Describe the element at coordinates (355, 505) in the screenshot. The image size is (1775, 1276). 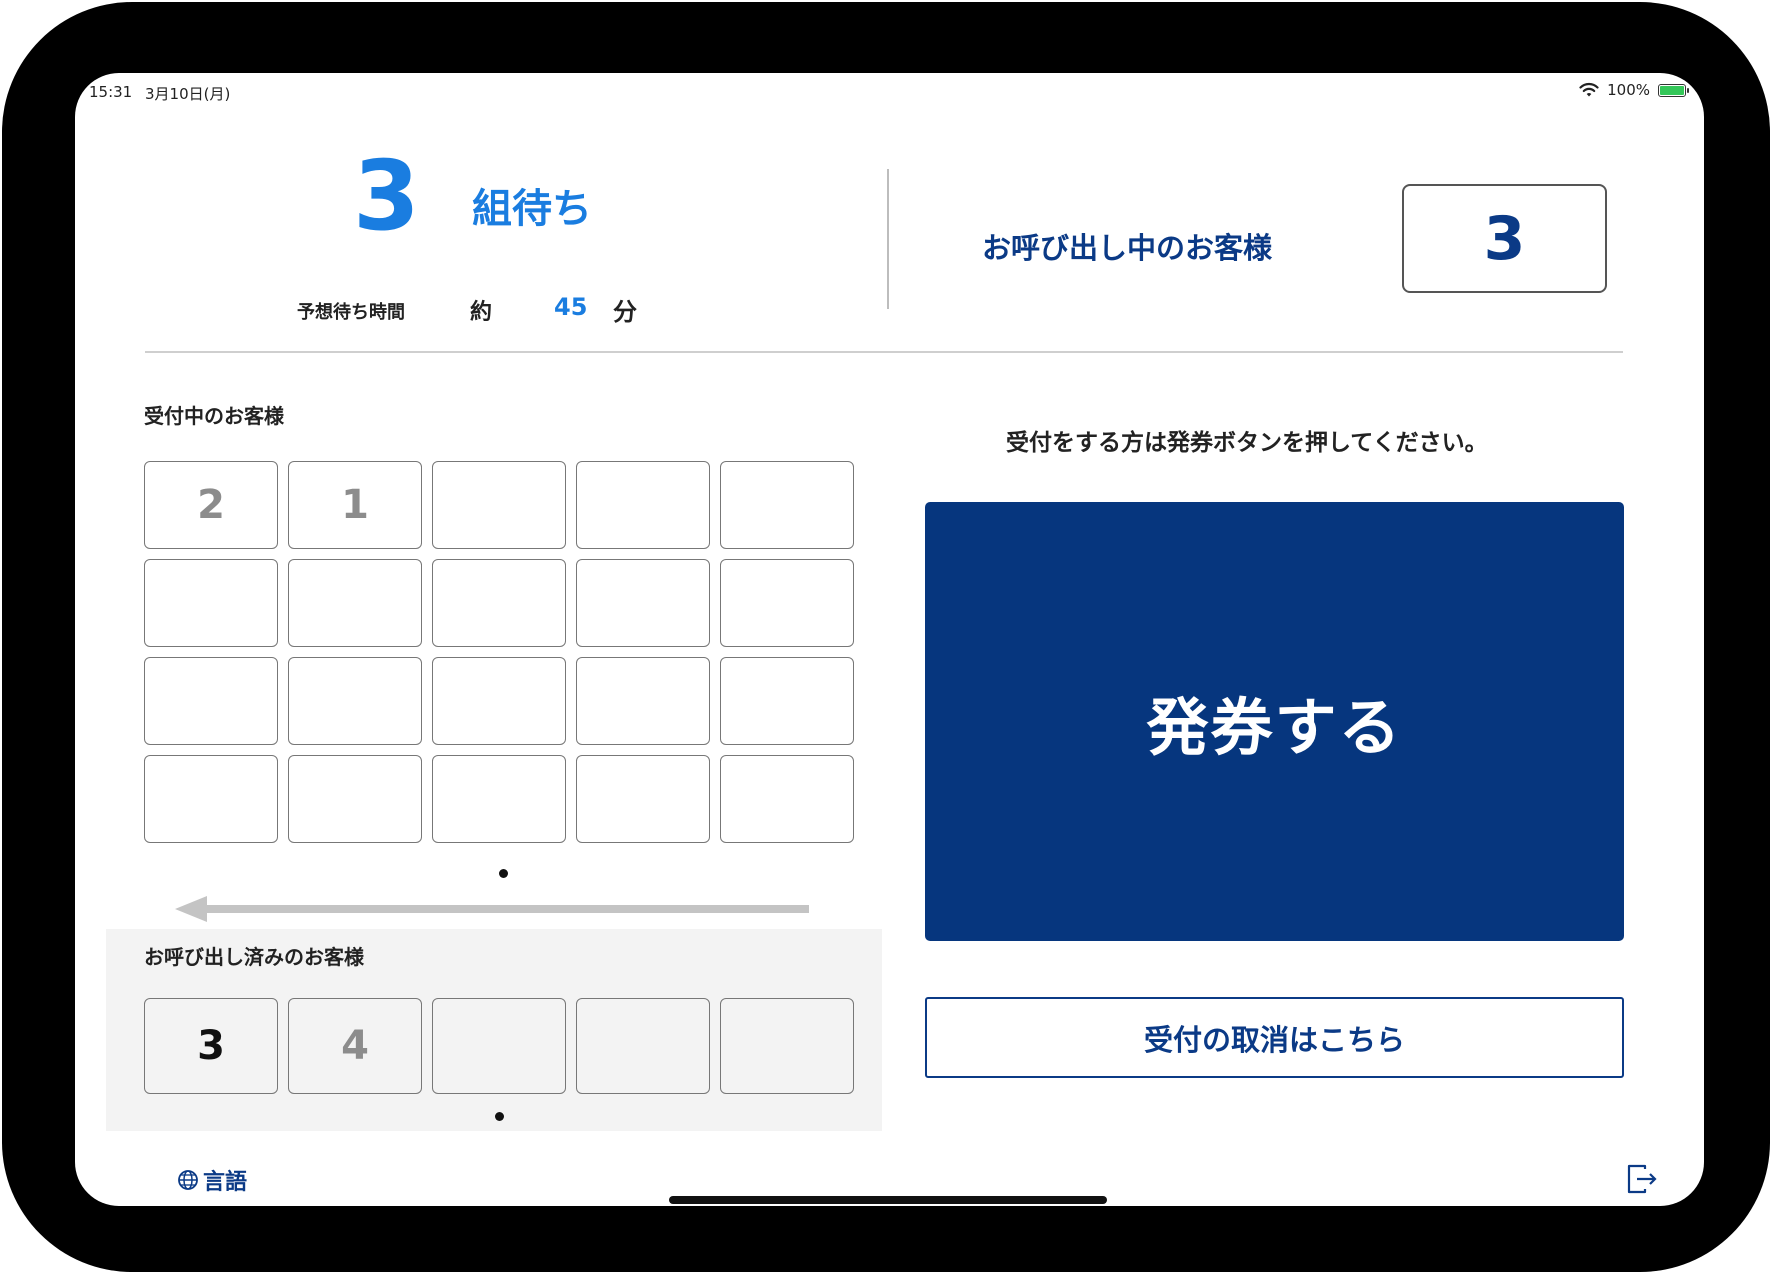
I see `reception-cell: 1` at that location.